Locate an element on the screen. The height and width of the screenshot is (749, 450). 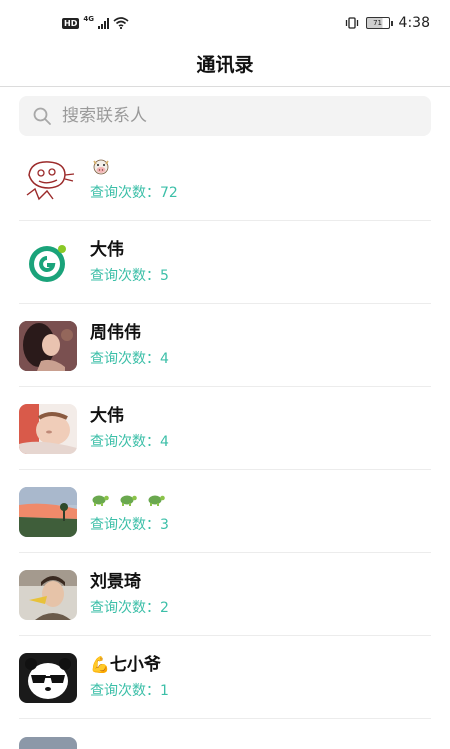
contact-row: 刘景琦 查询次数： 2 is located at coordinates (225, 594).